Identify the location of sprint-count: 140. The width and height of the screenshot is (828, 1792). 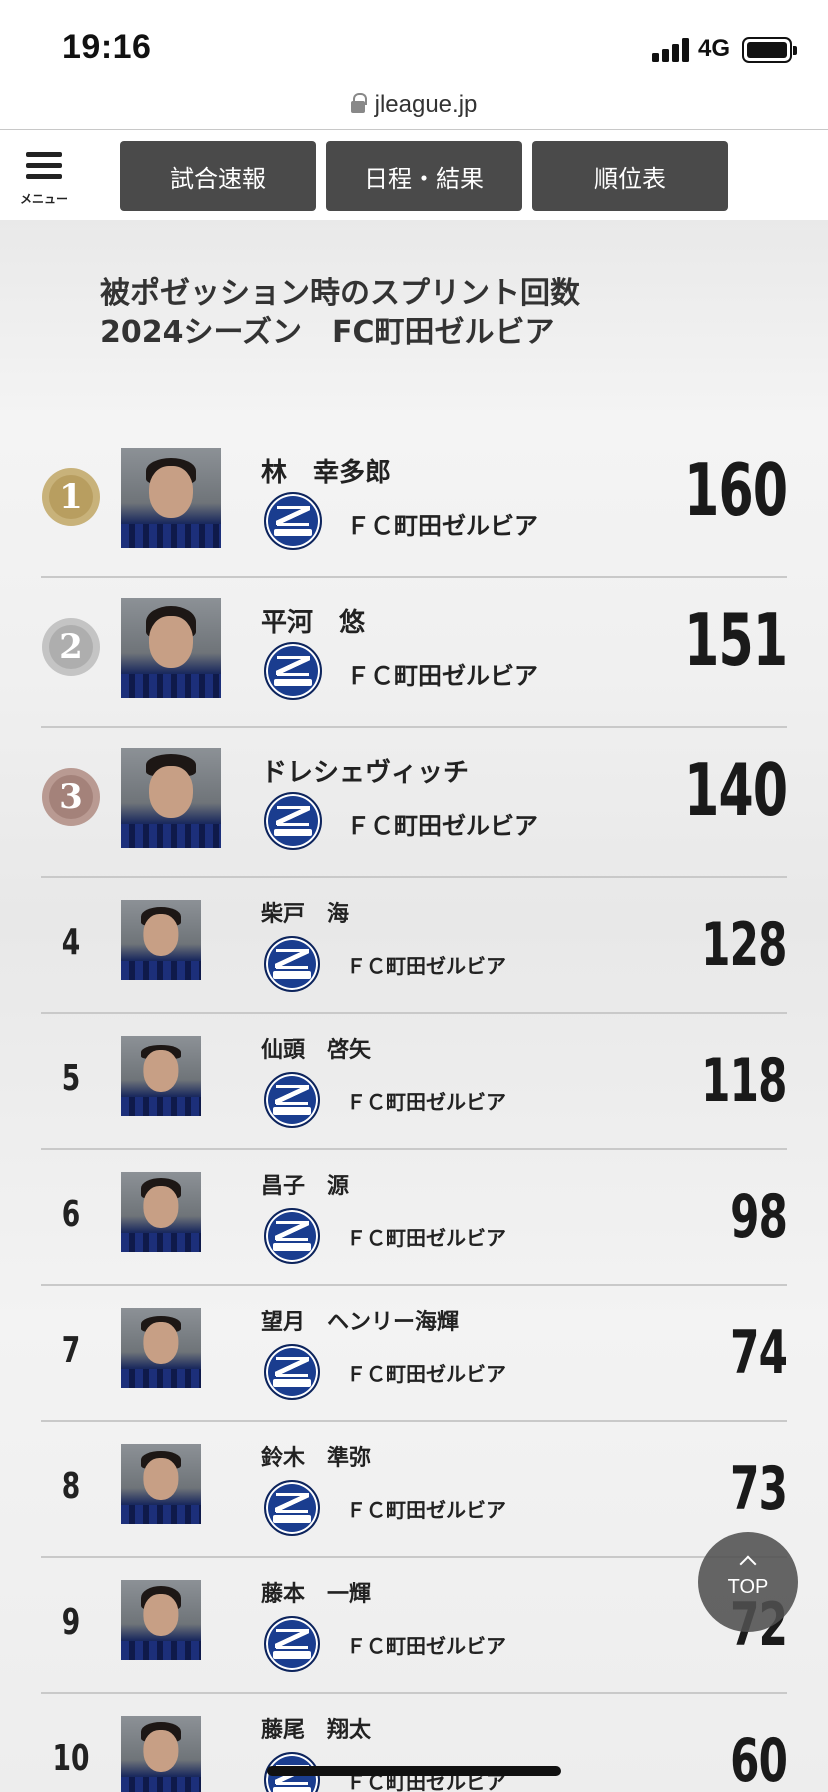
(735, 790).